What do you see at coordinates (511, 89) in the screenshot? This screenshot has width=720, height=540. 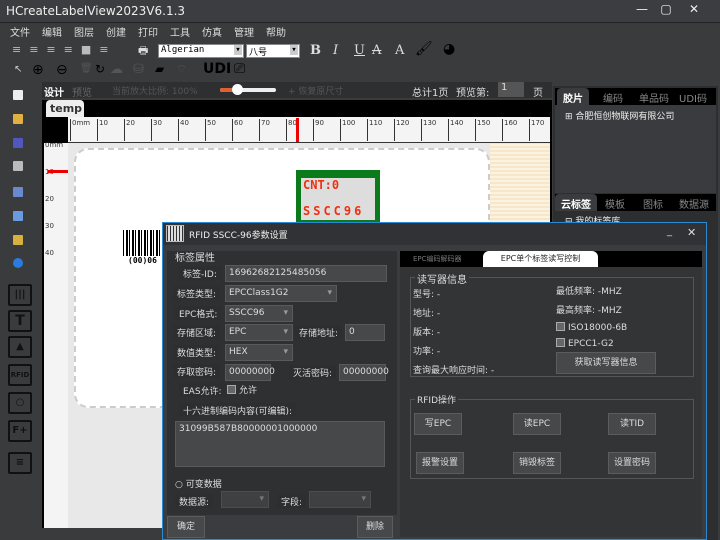 I see `page-input: 1` at bounding box center [511, 89].